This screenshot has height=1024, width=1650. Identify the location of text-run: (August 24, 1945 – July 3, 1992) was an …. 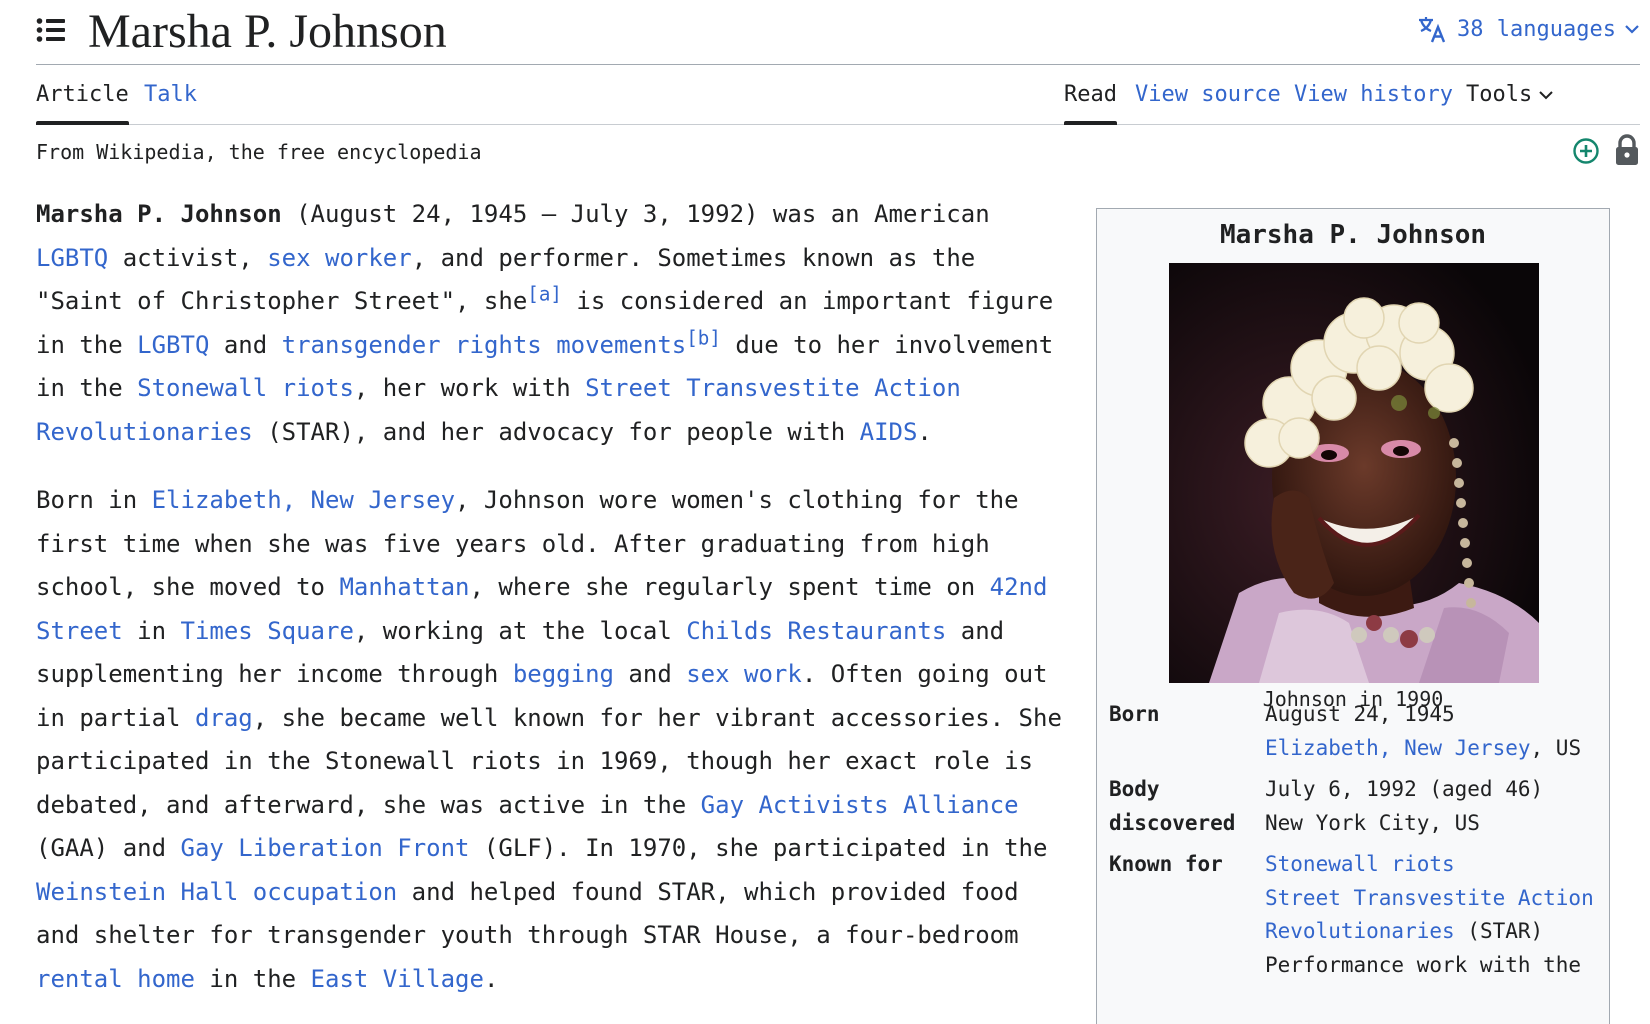
(635, 214).